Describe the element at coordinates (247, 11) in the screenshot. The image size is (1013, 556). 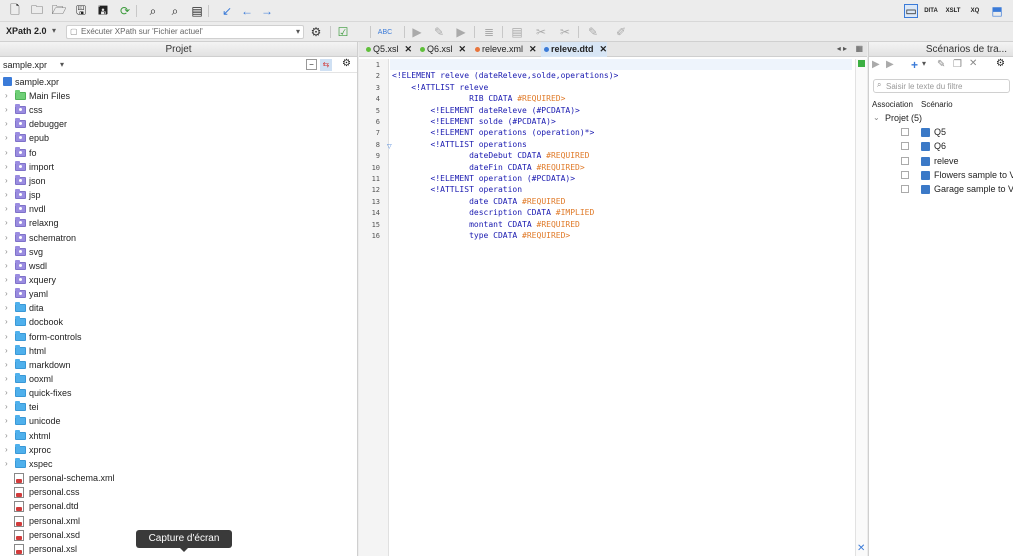
I see `back-icon: ←` at that location.